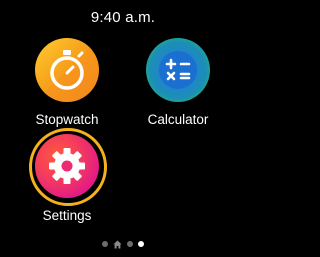 Image resolution: width=320 pixels, height=257 pixels. Describe the element at coordinates (123, 17) in the screenshot. I see `status-time: 9:40 a.m.` at that location.